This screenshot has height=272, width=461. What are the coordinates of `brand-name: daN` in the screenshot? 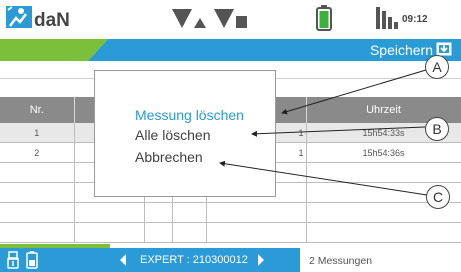 It's located at (52, 20).